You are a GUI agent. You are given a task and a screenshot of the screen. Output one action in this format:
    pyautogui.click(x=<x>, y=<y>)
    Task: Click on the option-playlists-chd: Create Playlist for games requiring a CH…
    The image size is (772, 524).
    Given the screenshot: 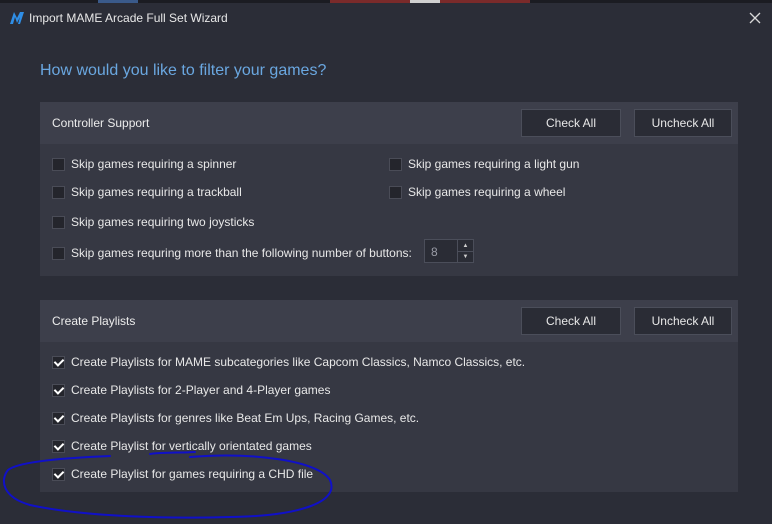 What is the action you would take?
    pyautogui.click(x=182, y=474)
    